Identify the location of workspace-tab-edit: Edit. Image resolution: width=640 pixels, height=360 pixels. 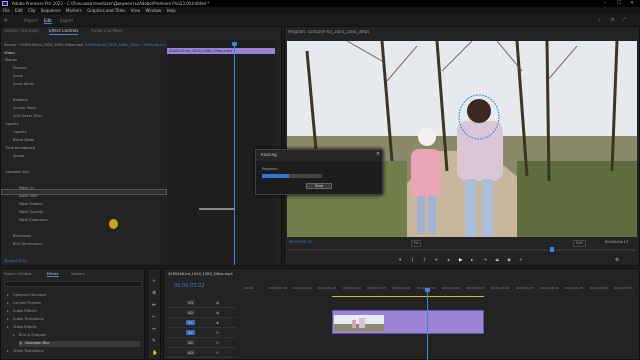
(48, 21).